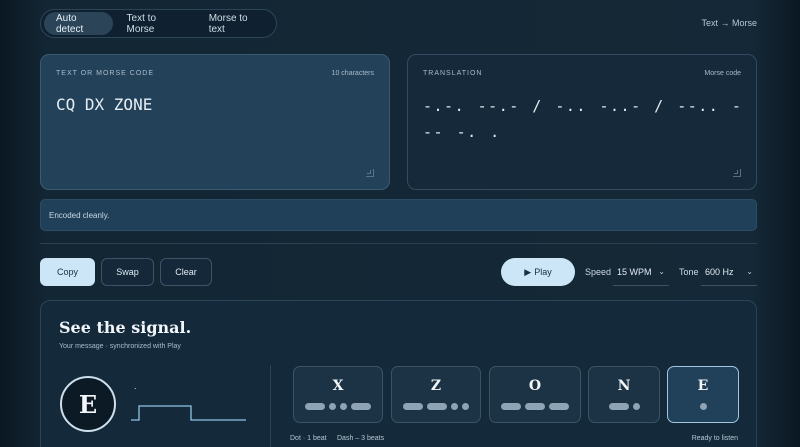  What do you see at coordinates (308, 438) in the screenshot?
I see `legend-dot: Dot · 1 beat` at bounding box center [308, 438].